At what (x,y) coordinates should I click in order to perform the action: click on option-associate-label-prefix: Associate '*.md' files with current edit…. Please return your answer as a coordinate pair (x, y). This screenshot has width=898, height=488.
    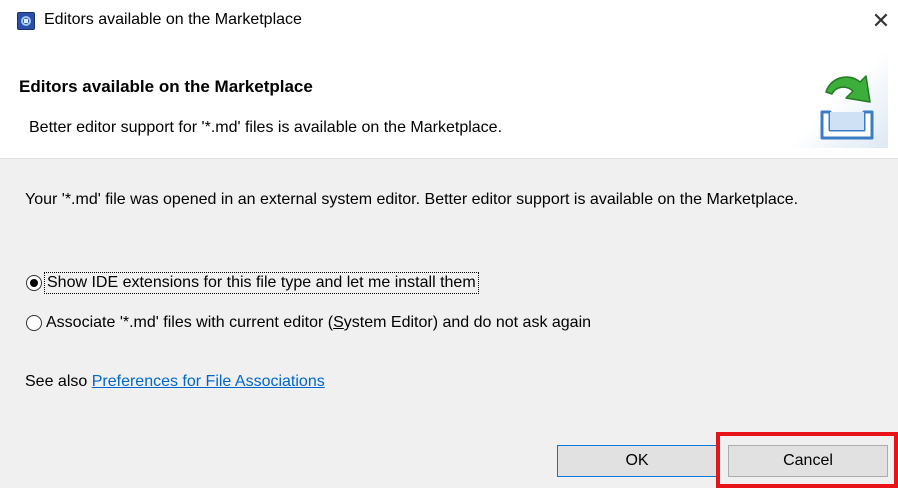
    Looking at the image, I should click on (190, 322).